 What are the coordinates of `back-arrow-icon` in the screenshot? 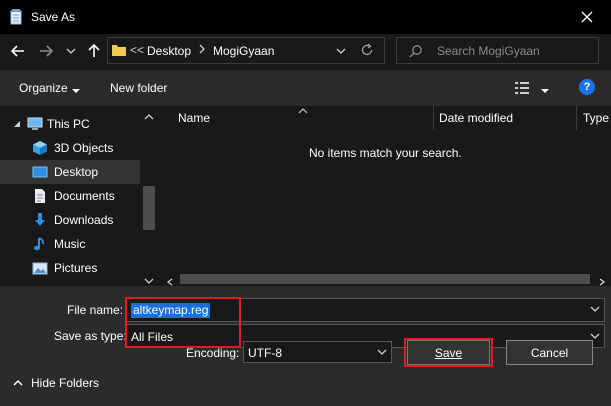 It's located at (17, 51).